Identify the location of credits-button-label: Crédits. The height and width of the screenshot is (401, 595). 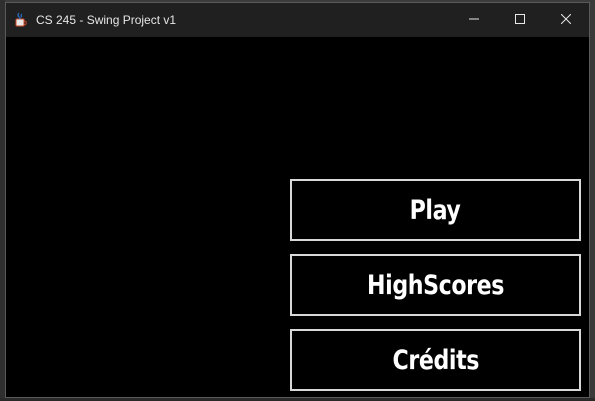
(435, 360).